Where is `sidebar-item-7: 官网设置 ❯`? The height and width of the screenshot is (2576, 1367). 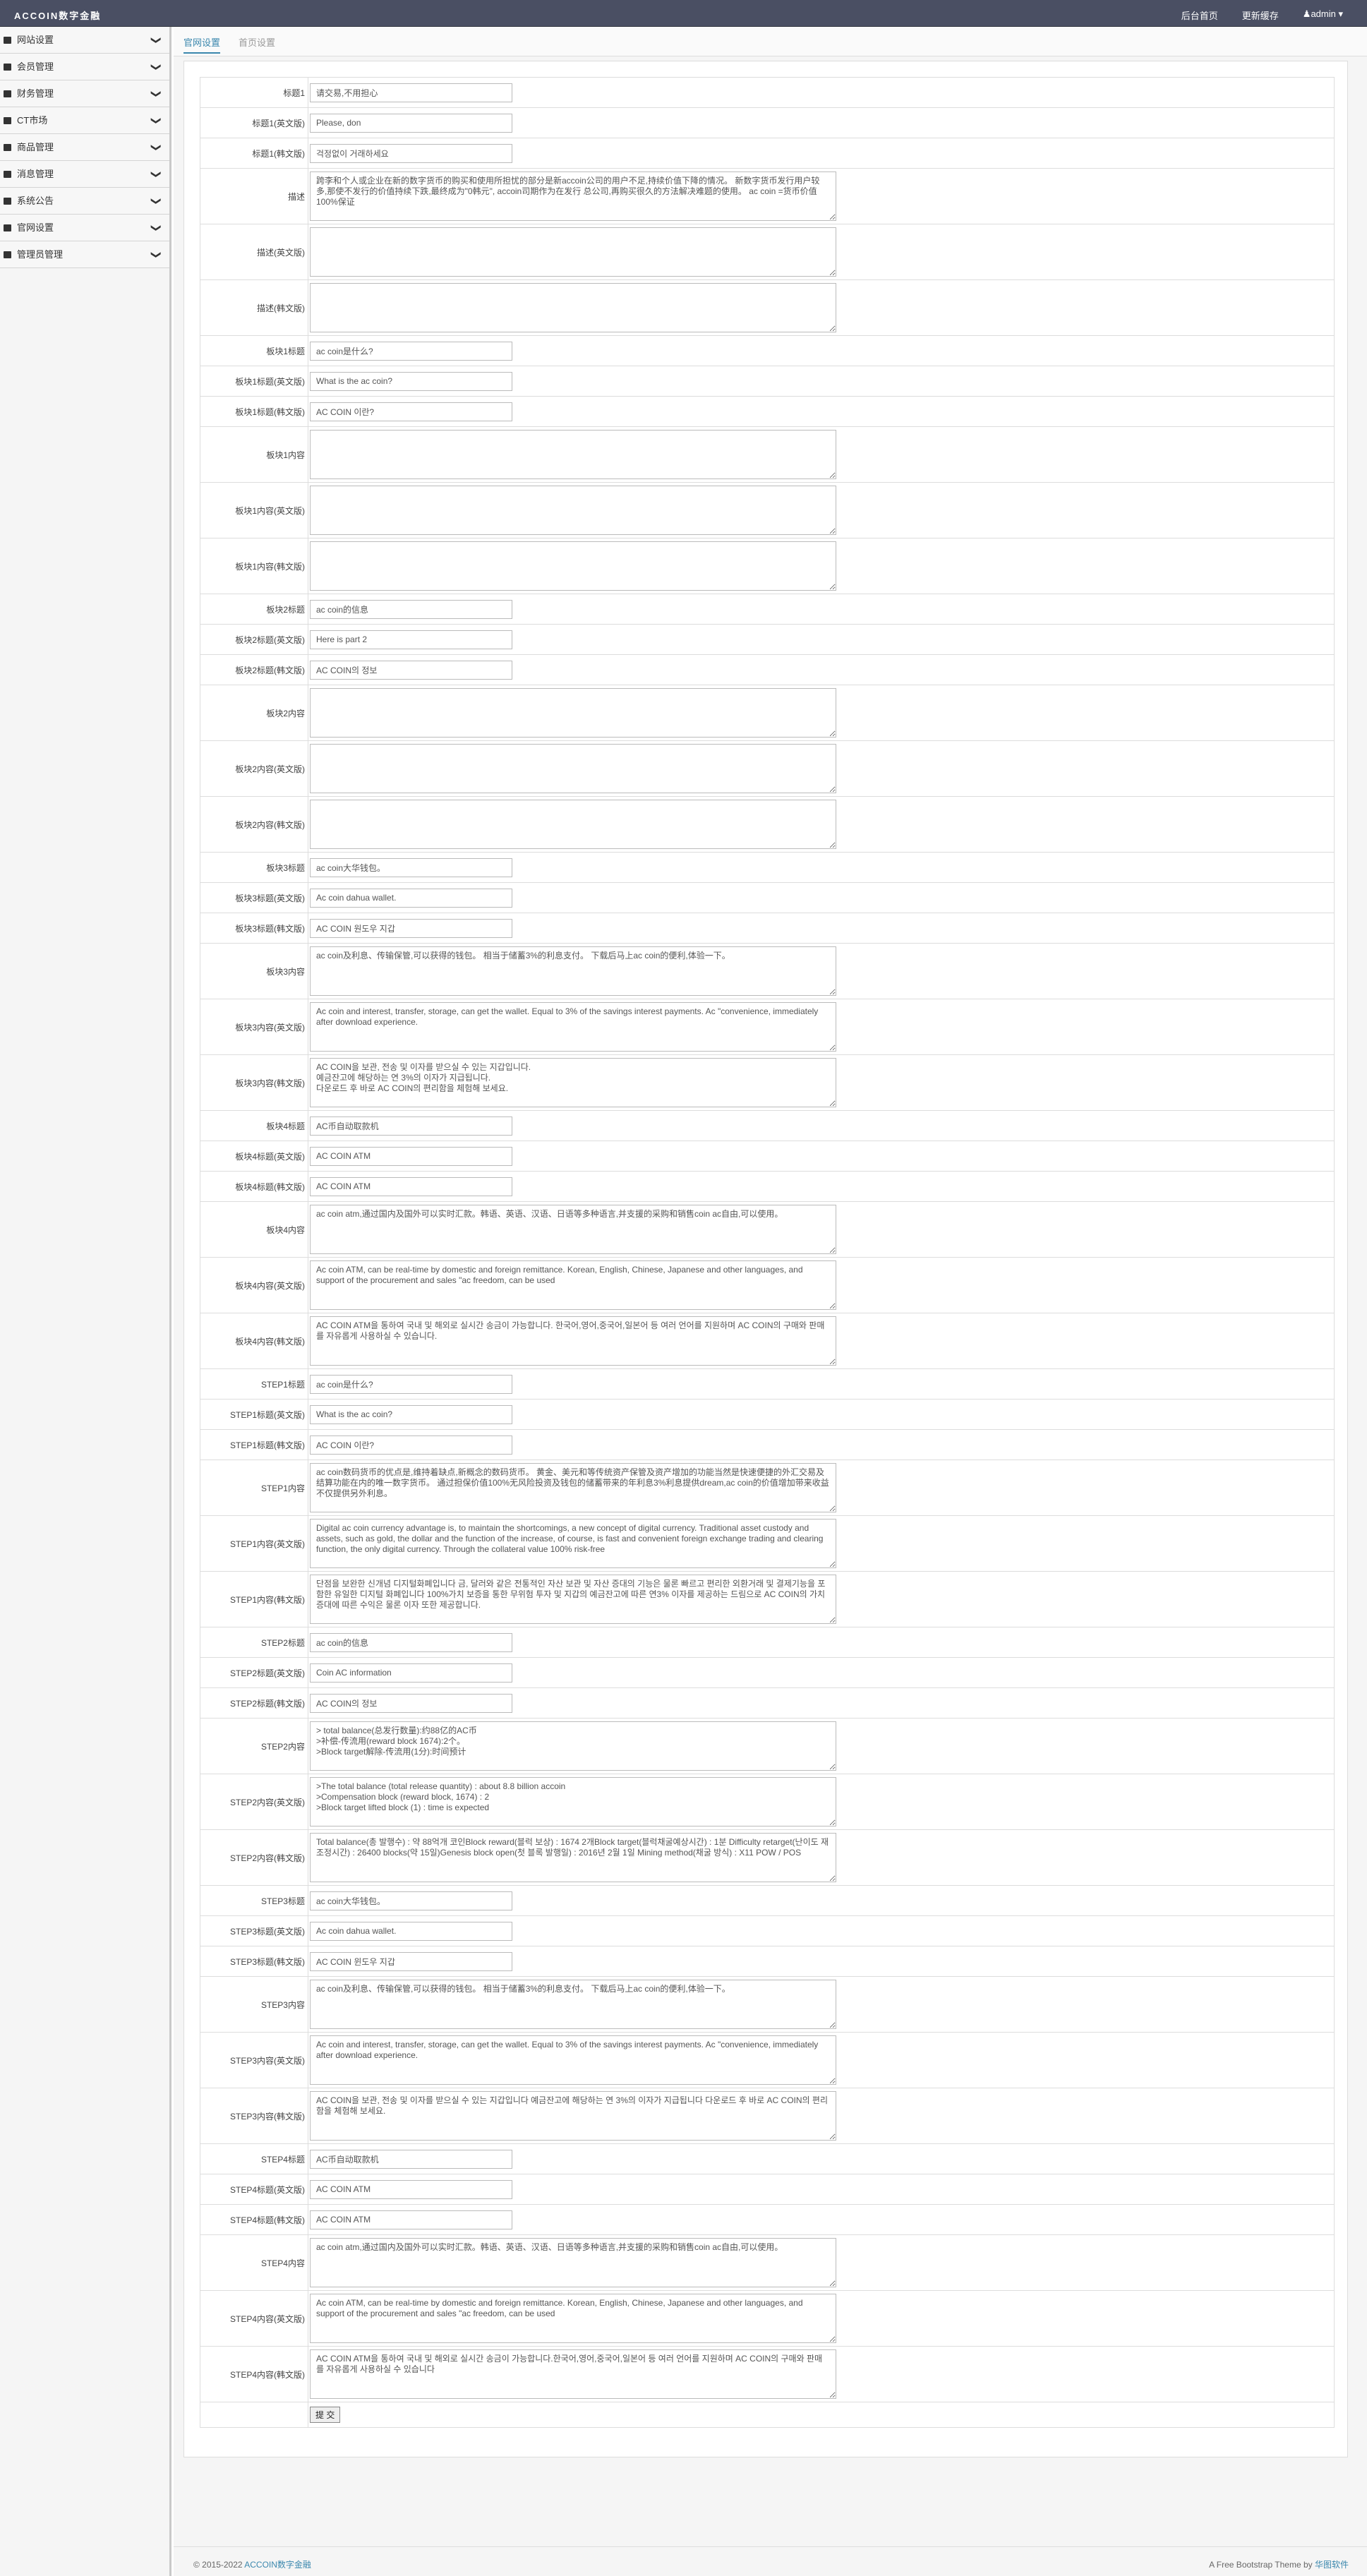
sidebar-item-7: 官网设置 ❯ is located at coordinates (84, 228).